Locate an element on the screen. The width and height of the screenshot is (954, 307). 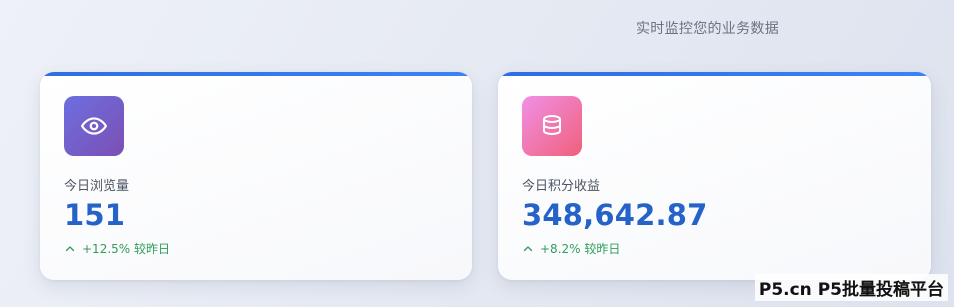
page-subtitle: 实时监控您的业务数据 is located at coordinates (707, 29).